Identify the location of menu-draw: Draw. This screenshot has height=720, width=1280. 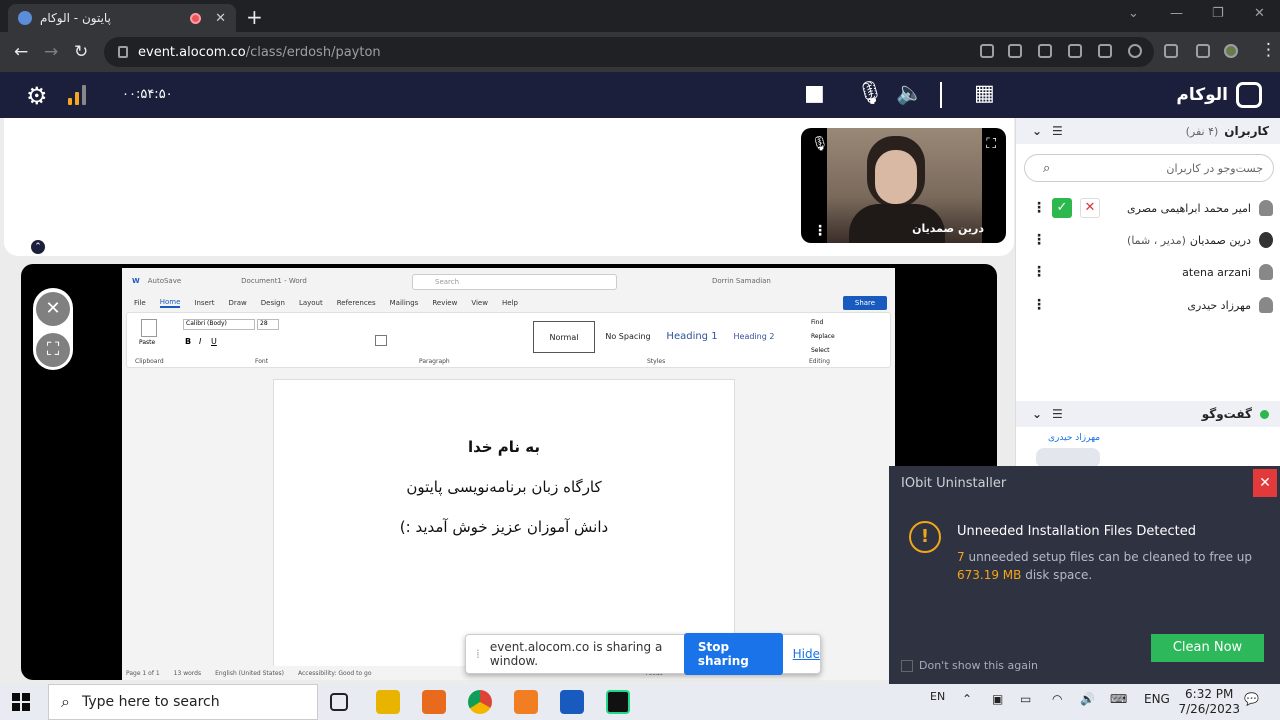
(237, 303).